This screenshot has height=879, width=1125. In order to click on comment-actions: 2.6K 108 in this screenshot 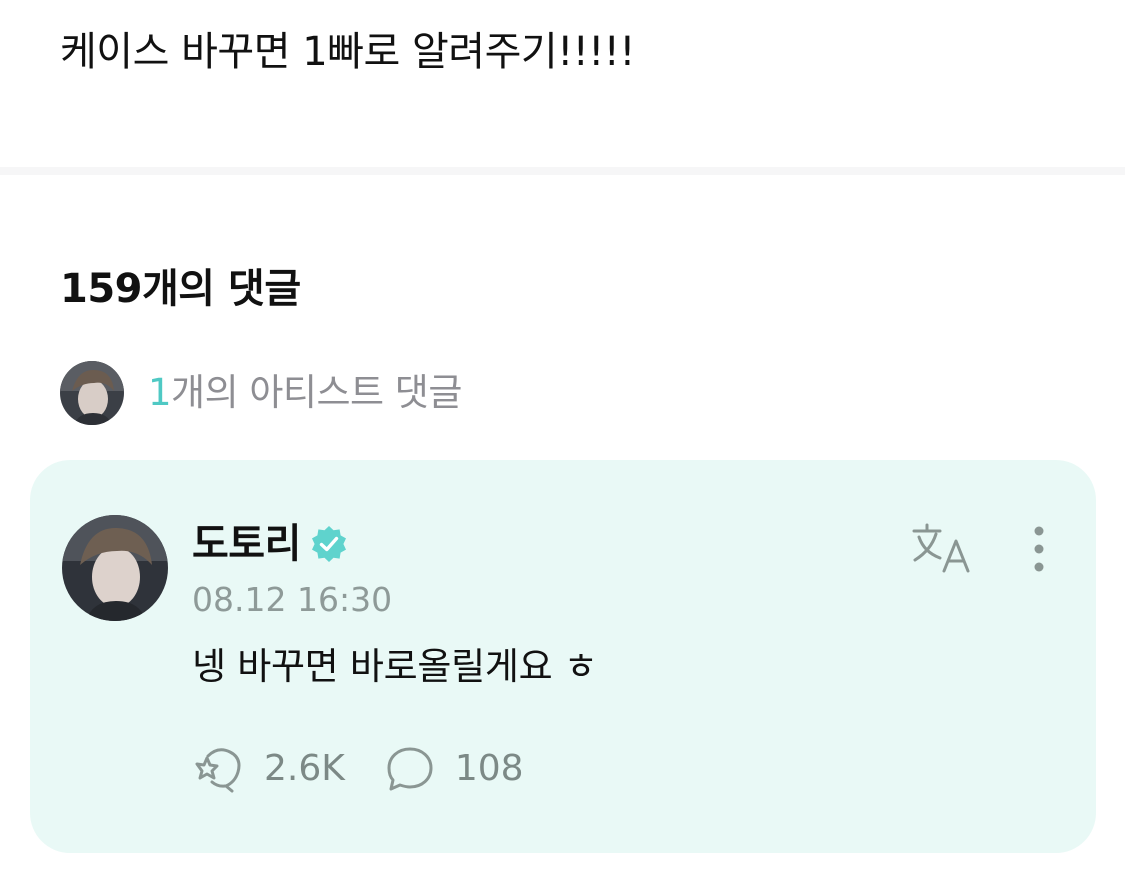, I will do `click(358, 769)`.